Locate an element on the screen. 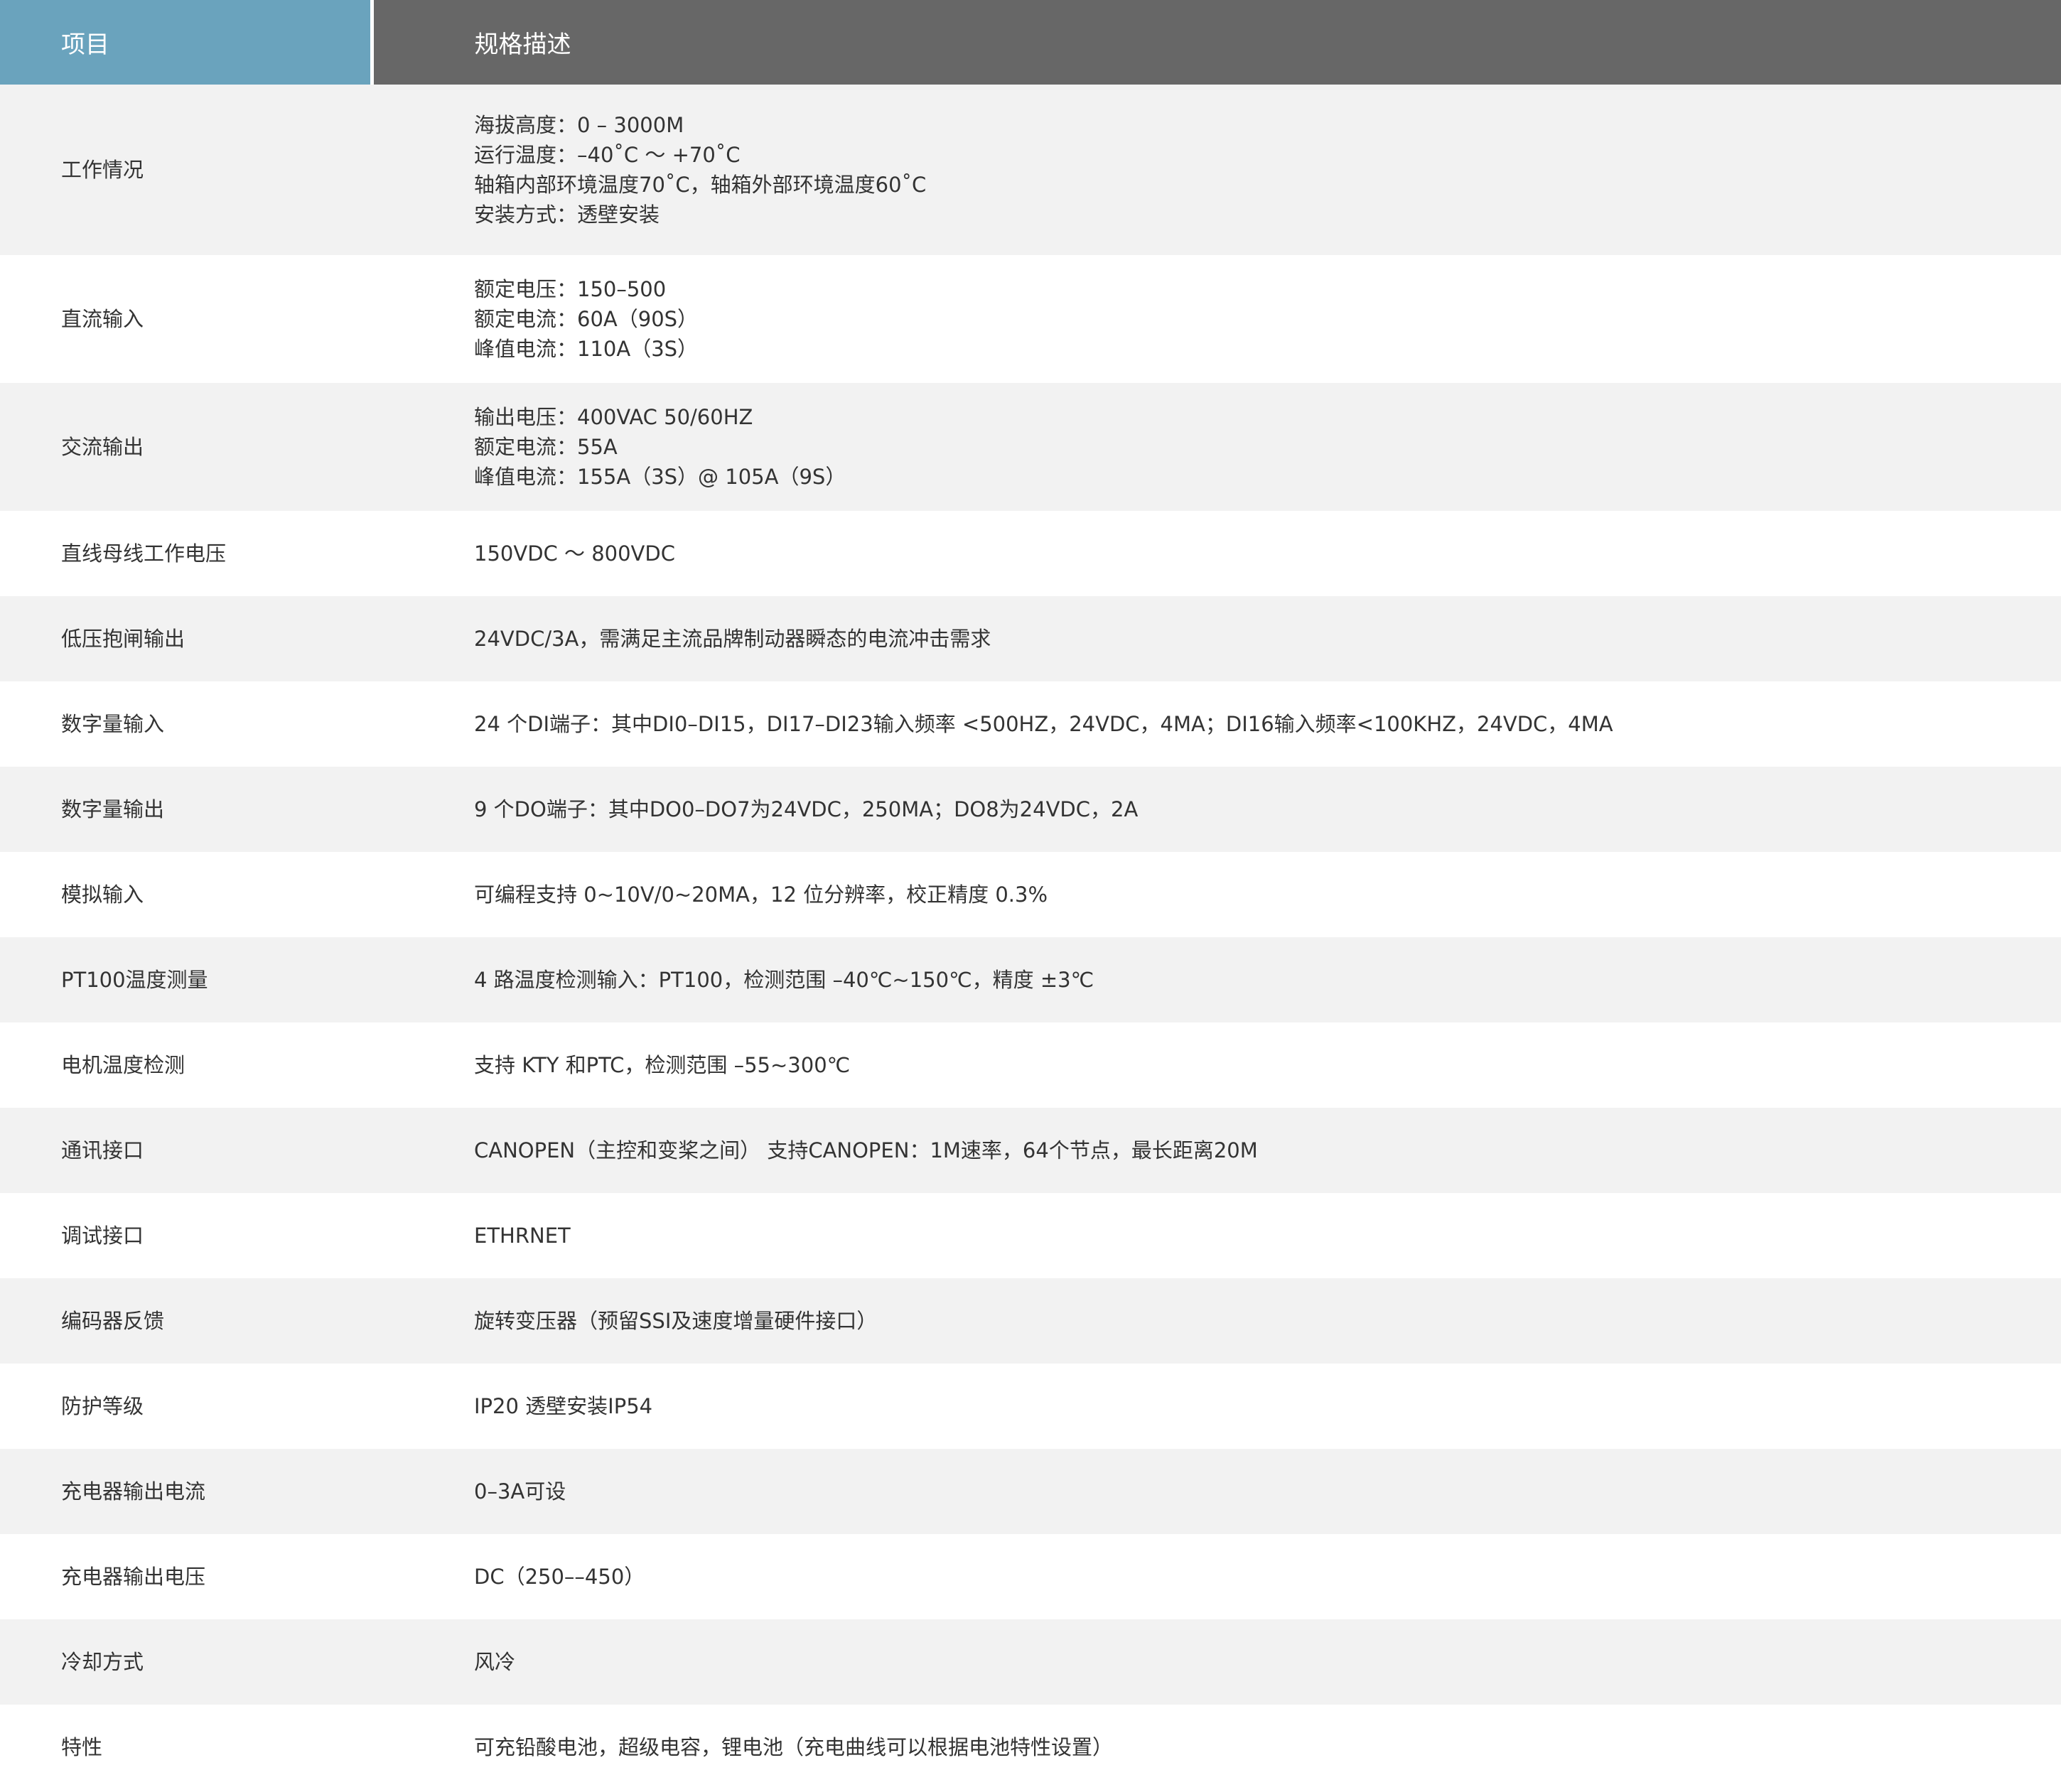 The height and width of the screenshot is (1792, 2061). description-line: 峰值电流：155A（3S）@ 105A（9S） is located at coordinates (660, 477).